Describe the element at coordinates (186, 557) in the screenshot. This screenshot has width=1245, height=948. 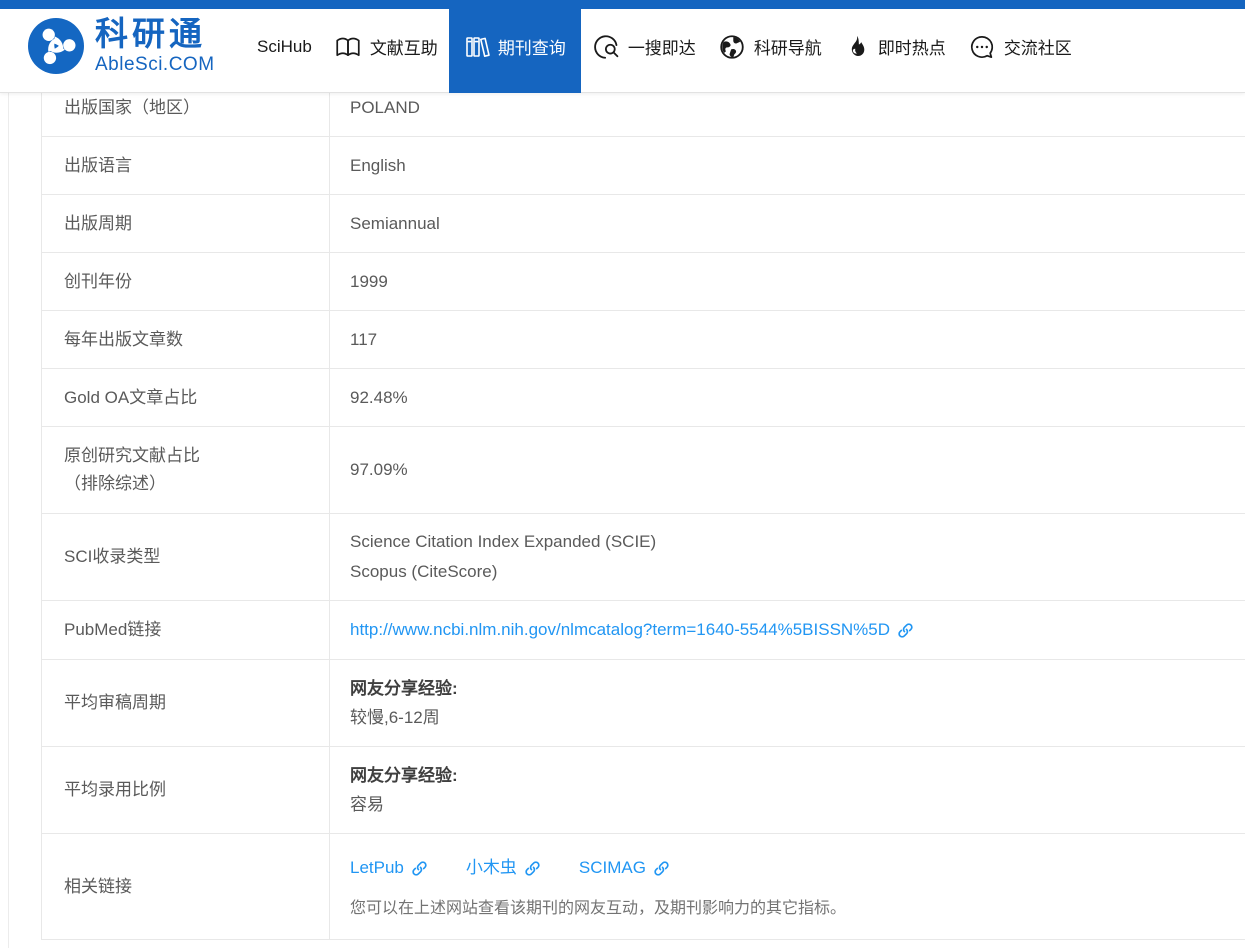
I see `row-label: SCI收录类型` at that location.